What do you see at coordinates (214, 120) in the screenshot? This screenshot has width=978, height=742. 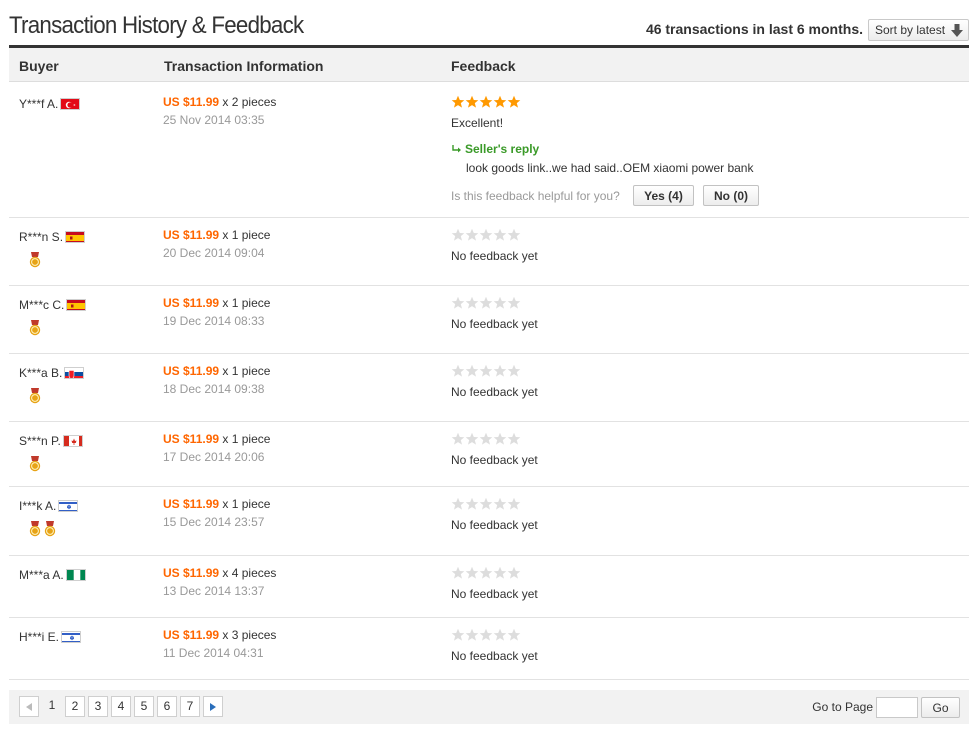 I see `transaction-date: 25 Nov 2014 03:35` at bounding box center [214, 120].